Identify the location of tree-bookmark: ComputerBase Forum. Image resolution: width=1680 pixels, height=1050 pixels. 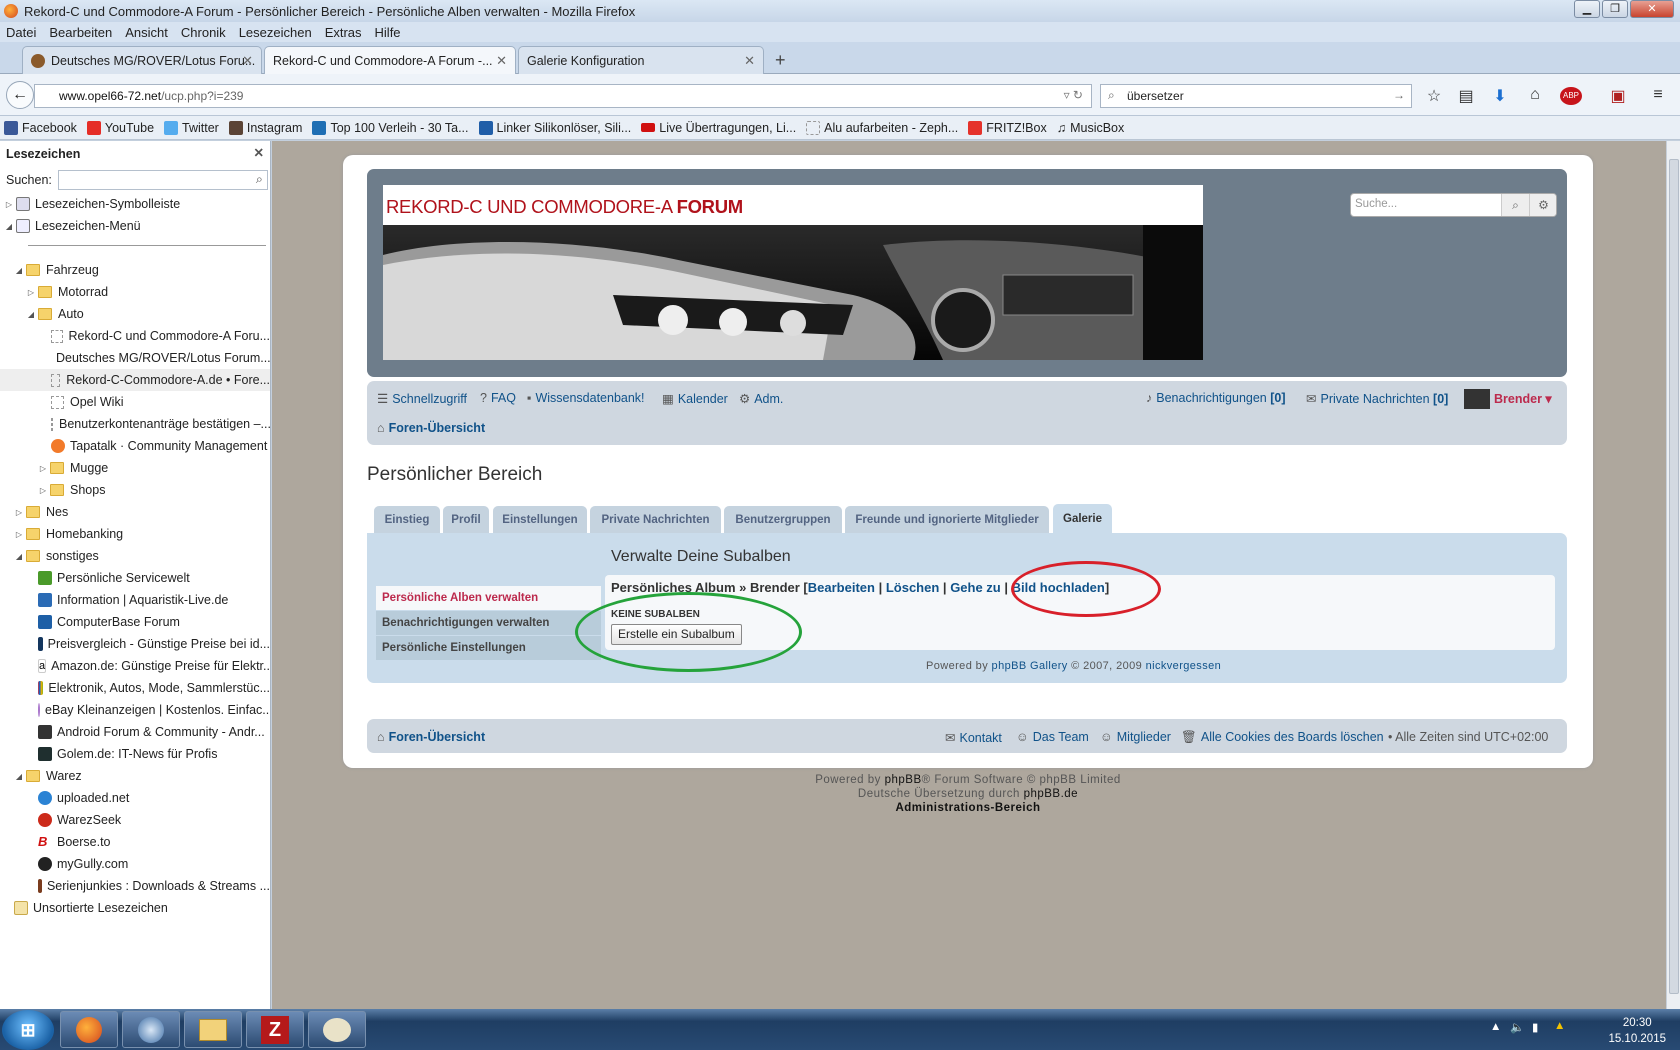
(135, 622).